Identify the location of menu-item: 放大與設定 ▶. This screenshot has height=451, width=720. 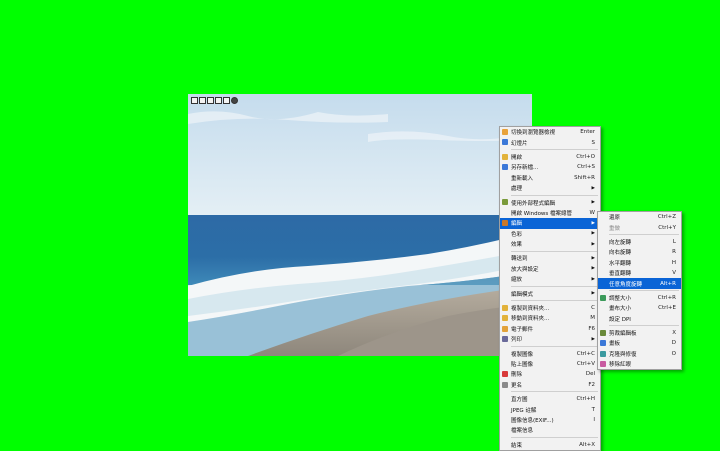
(550, 269).